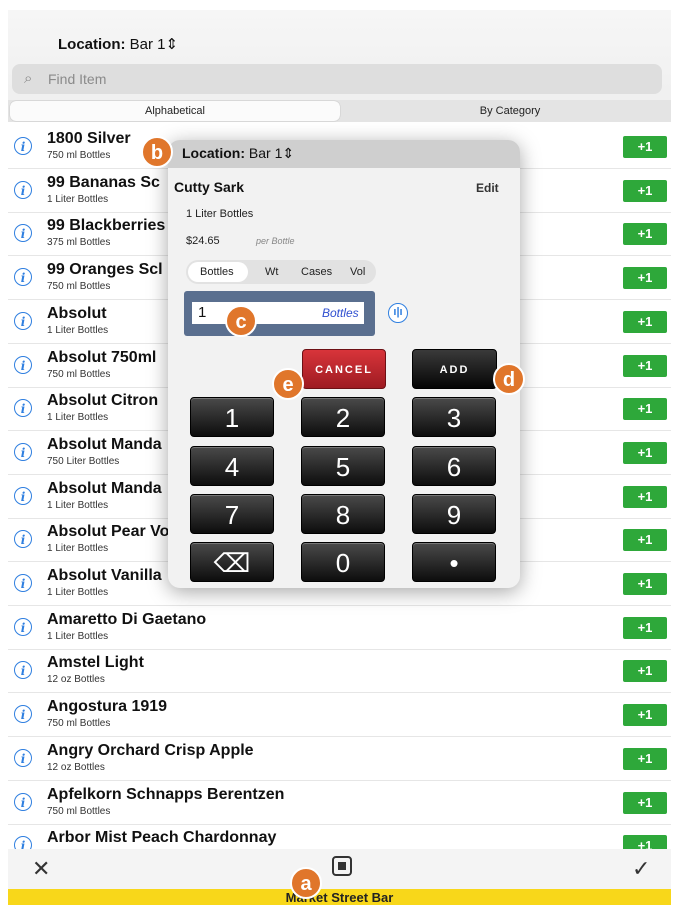  Describe the element at coordinates (339, 627) in the screenshot. I see `list-item: i Amaretto Di Gaetano 1 Liter Bottles +1` at that location.